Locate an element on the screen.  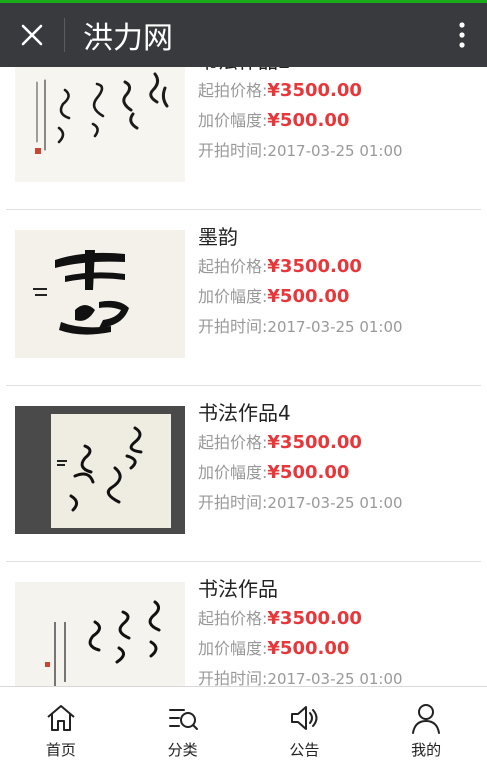
bottom-nav: 首页 分类 公告 我的 is located at coordinates (243, 727).